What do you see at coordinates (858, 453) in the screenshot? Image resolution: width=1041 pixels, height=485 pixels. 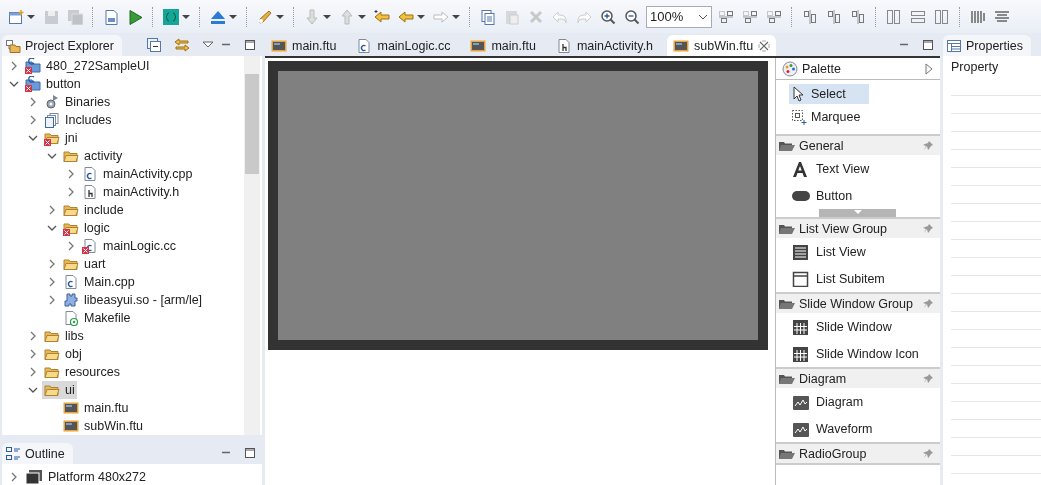 I see `palette-drawer: RadioGroup` at bounding box center [858, 453].